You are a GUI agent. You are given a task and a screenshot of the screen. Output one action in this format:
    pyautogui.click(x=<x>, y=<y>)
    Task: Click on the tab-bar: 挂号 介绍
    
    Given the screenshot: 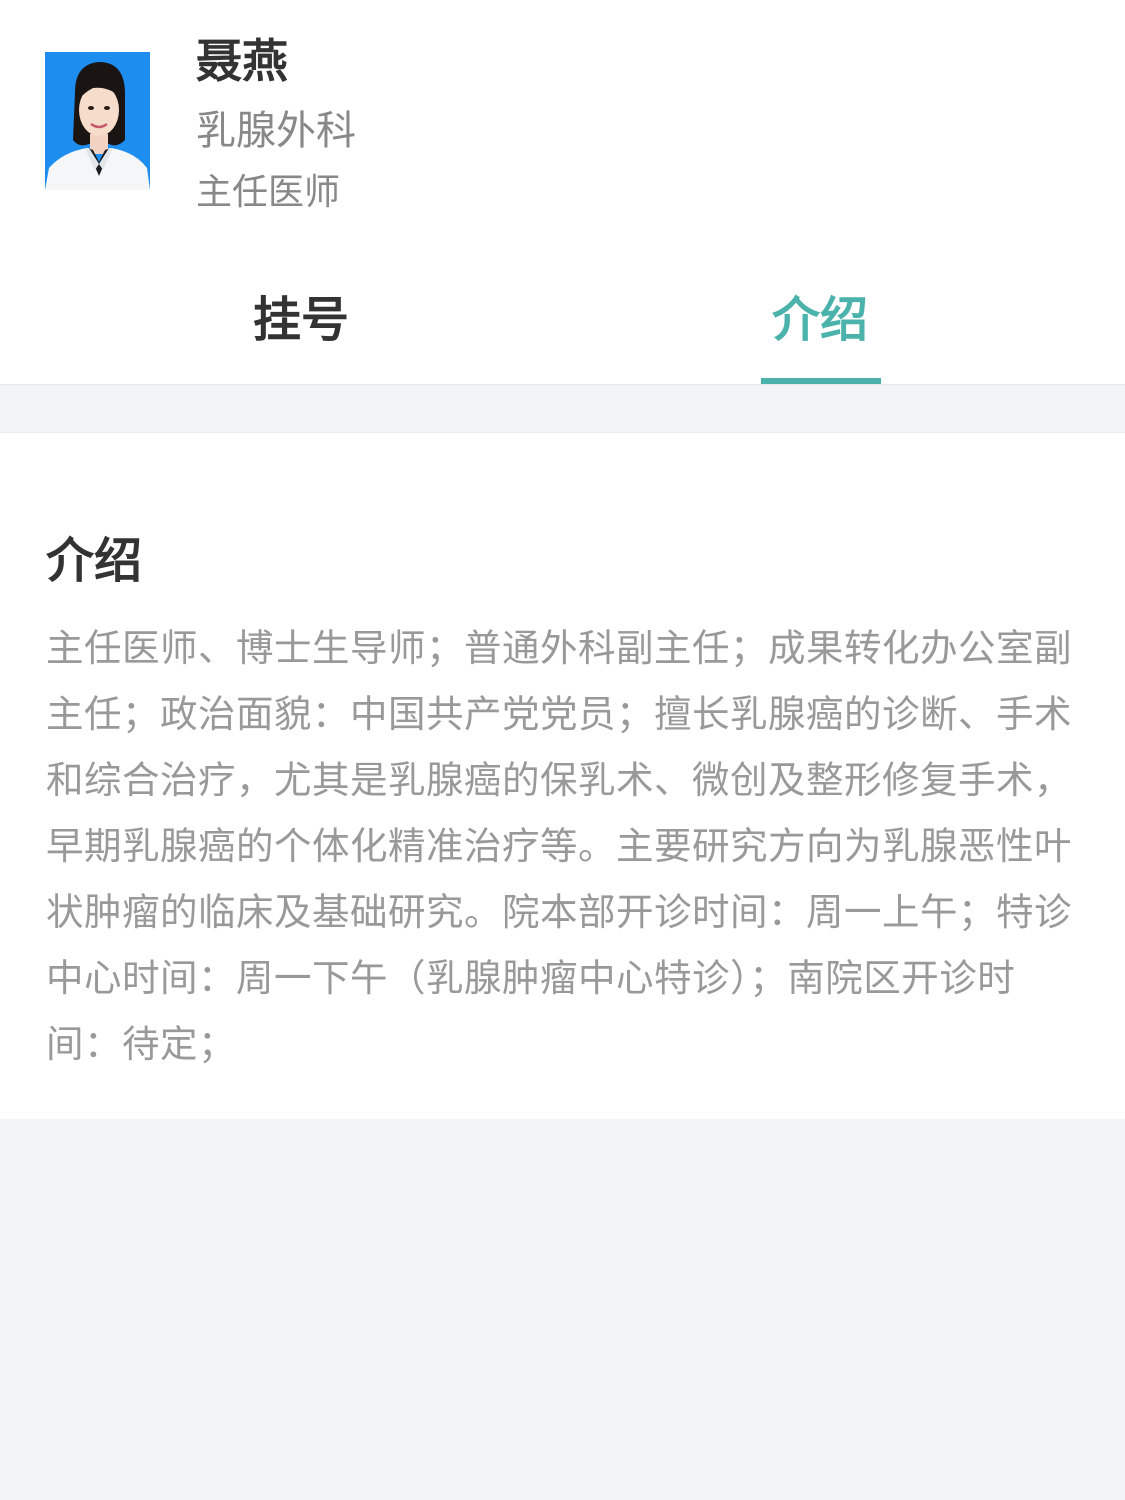 What is the action you would take?
    pyautogui.click(x=562, y=317)
    